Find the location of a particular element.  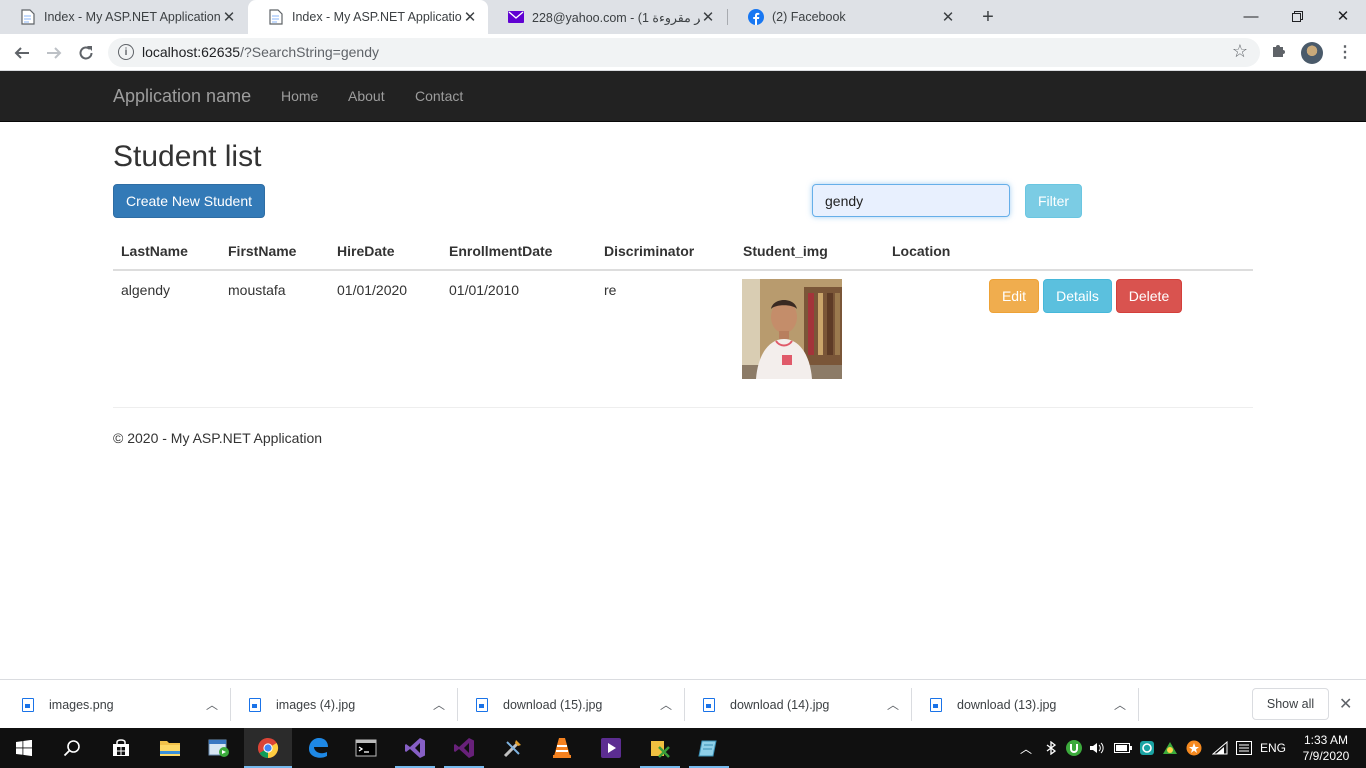

extensions-puzzle-icon is located at coordinates (1279, 52).